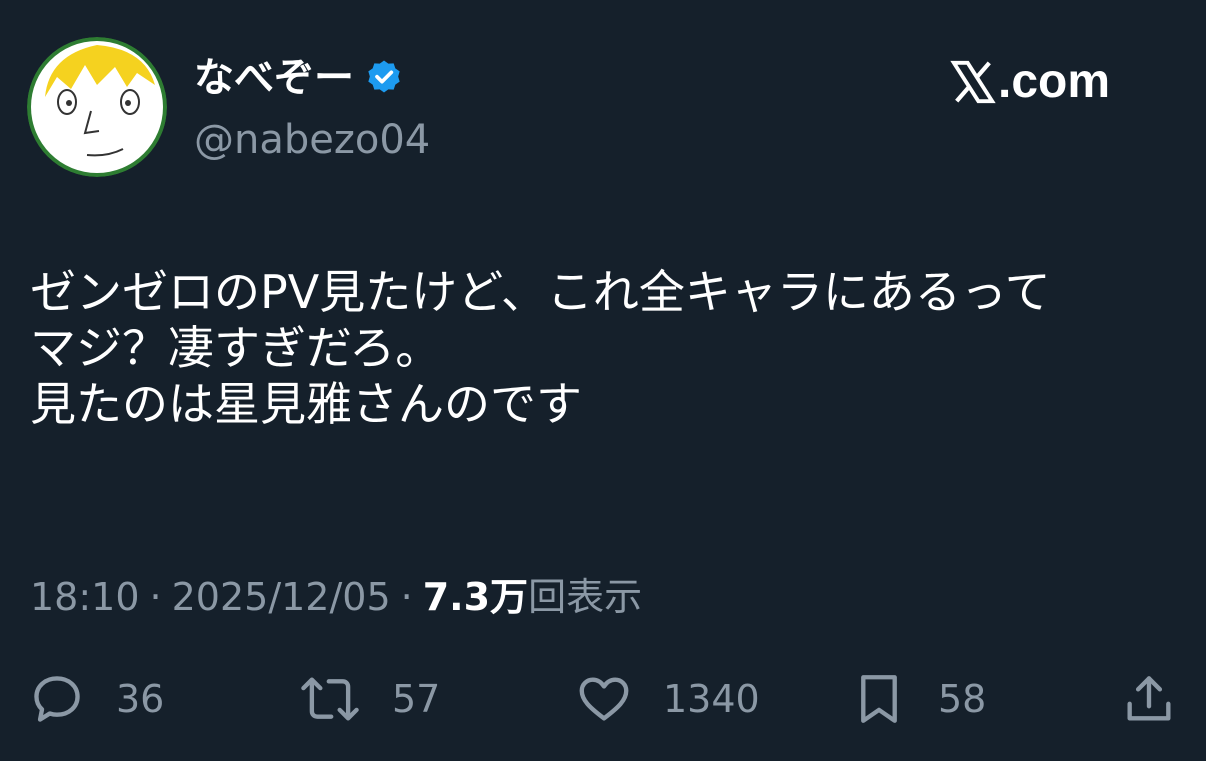 The height and width of the screenshot is (761, 1206). I want to click on share-icon, so click(1149, 698).